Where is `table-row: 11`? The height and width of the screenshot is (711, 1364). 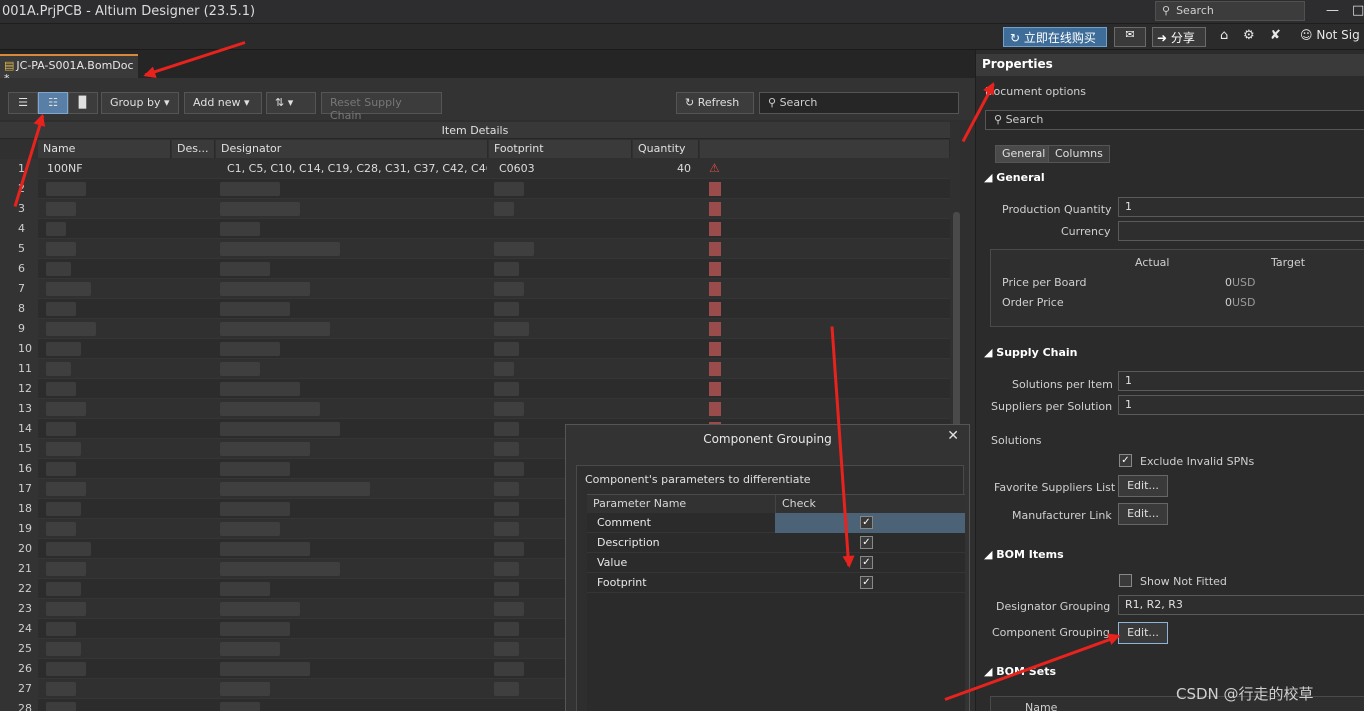
table-row: 11 is located at coordinates (475, 369).